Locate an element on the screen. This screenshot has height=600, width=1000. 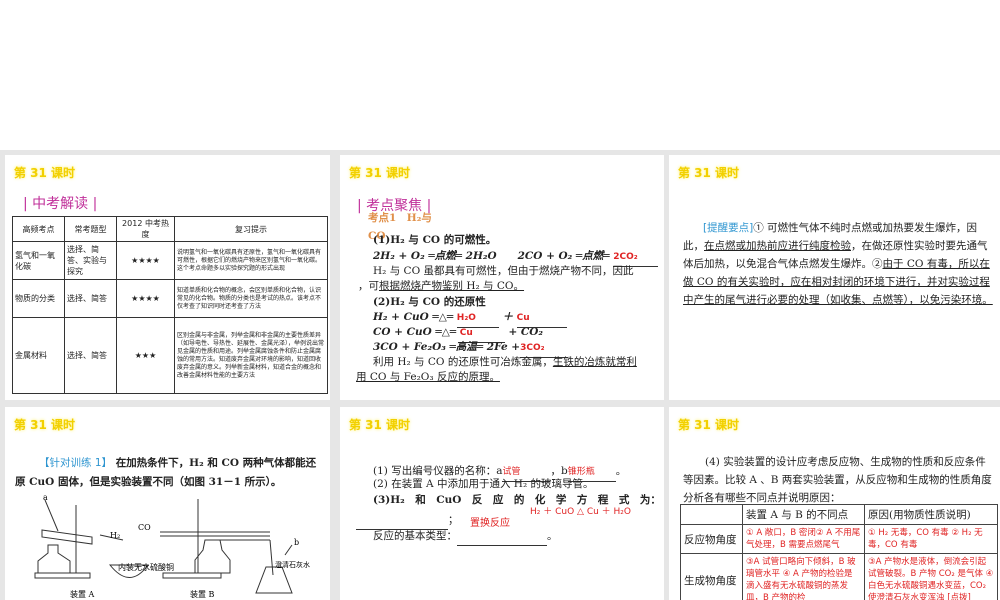
underlined-text: 根据燃烧产物鉴别 H₂ 与 CO。 is located at coordinates (452, 286).